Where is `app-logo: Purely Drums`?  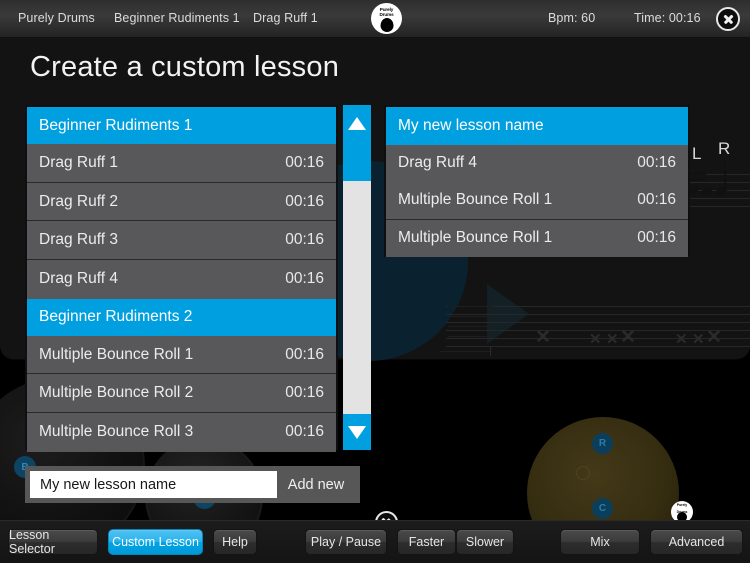 app-logo: Purely Drums is located at coordinates (386, 18).